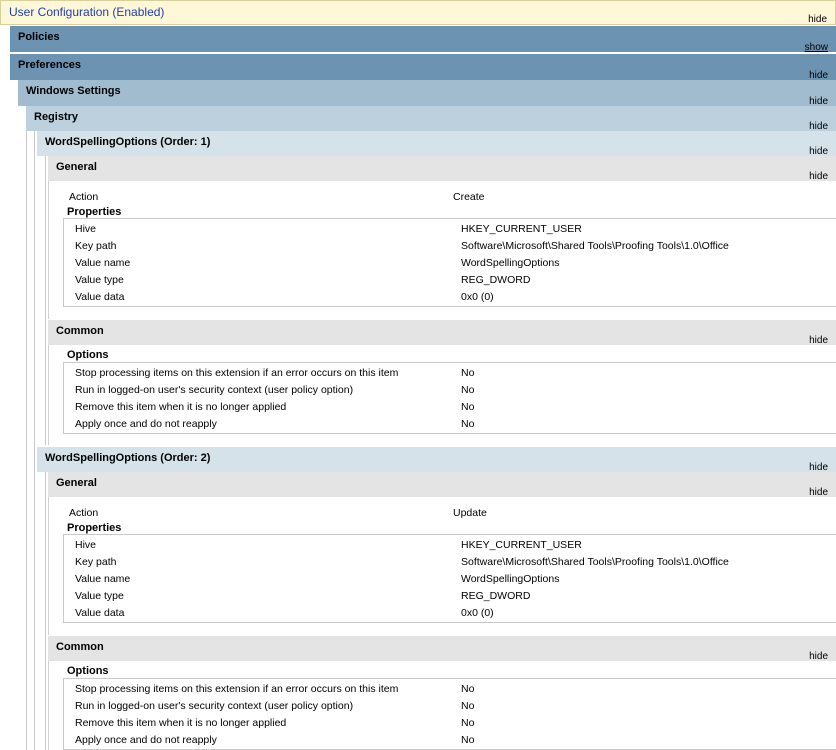  What do you see at coordinates (128, 458) in the screenshot?
I see `item-title: WordSpellingOptions (Order: 2)` at bounding box center [128, 458].